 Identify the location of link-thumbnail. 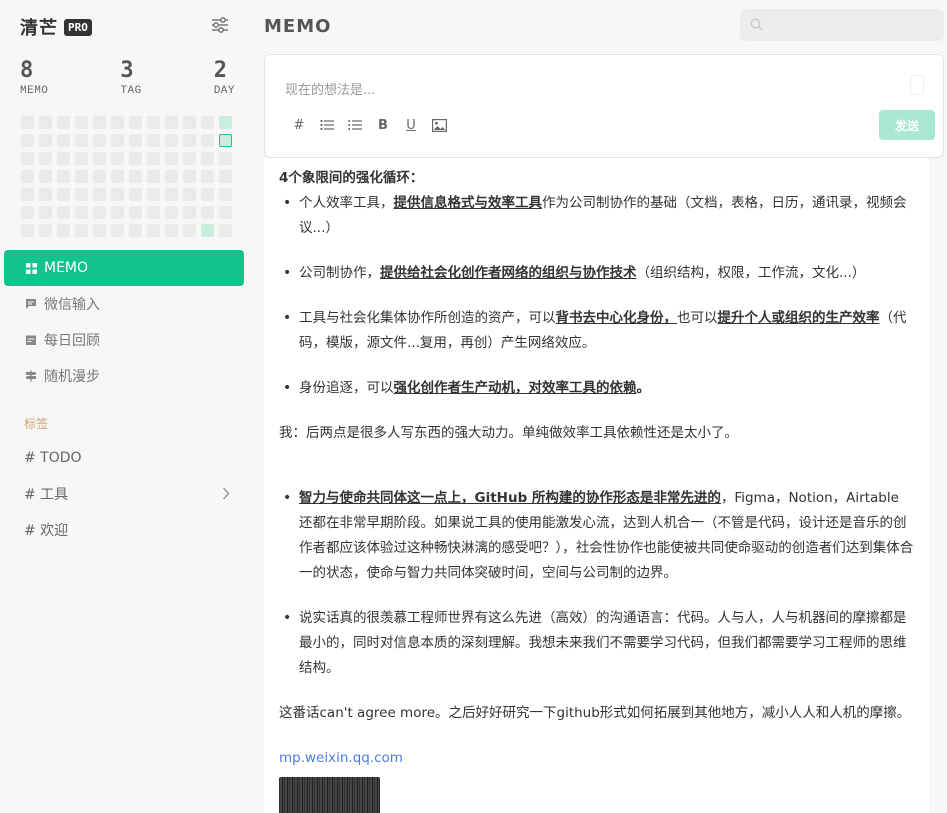
(329, 795).